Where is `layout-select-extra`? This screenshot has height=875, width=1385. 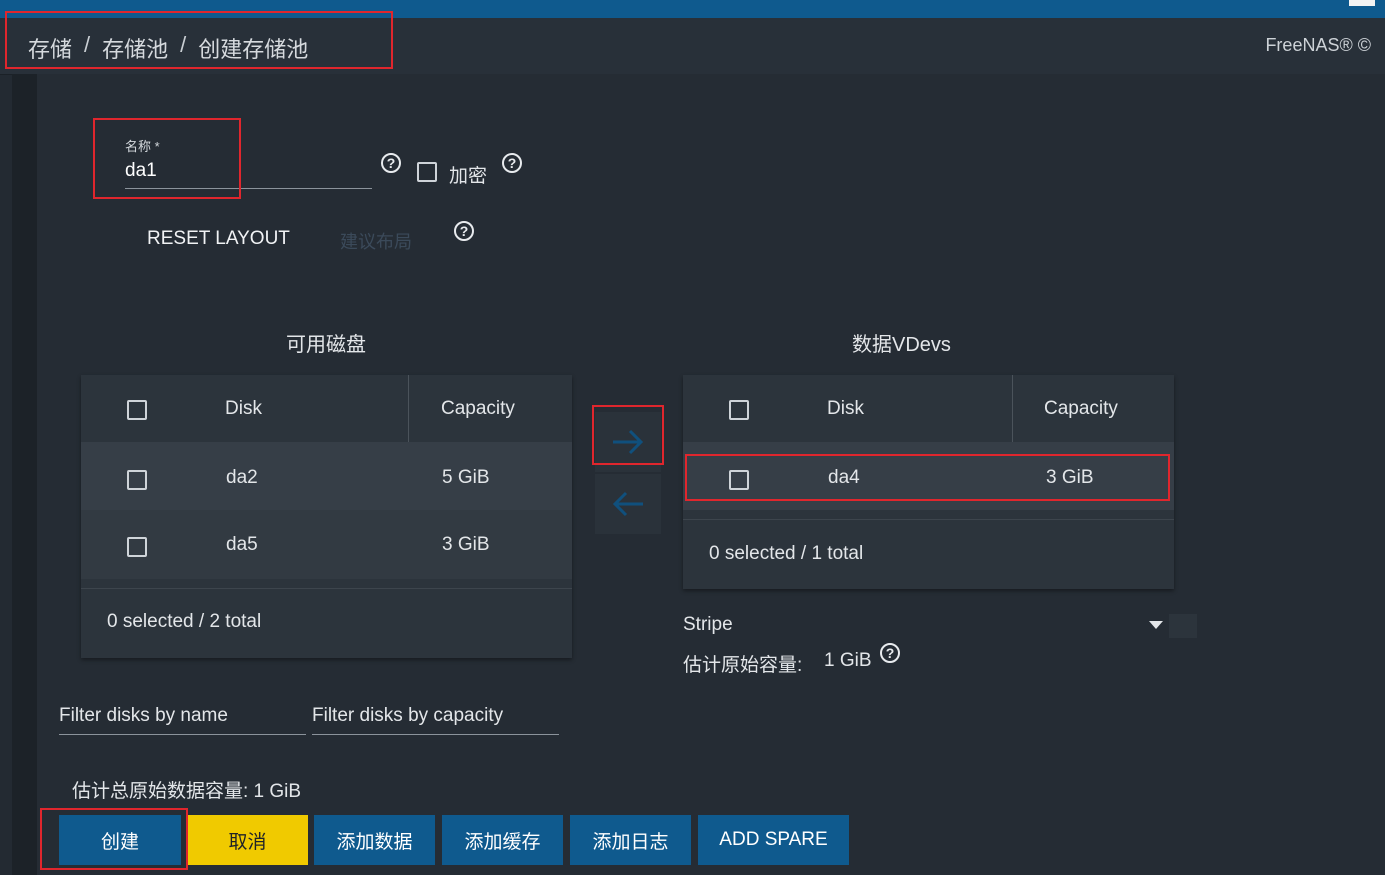
layout-select-extra is located at coordinates (1183, 626).